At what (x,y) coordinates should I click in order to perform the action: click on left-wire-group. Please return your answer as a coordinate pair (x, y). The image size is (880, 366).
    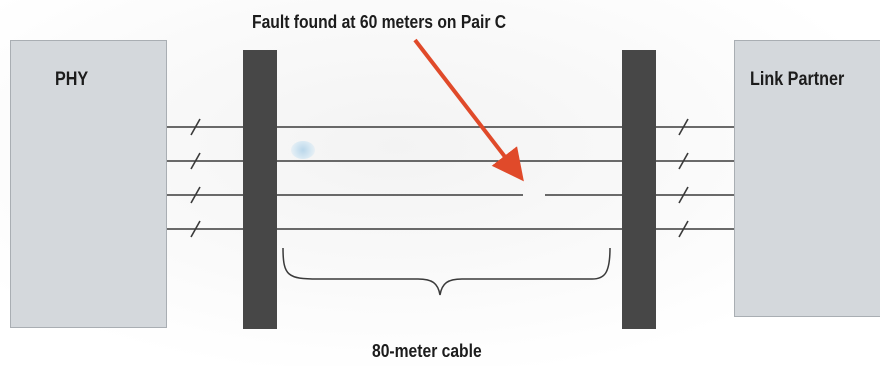
    Looking at the image, I should click on (205, 178).